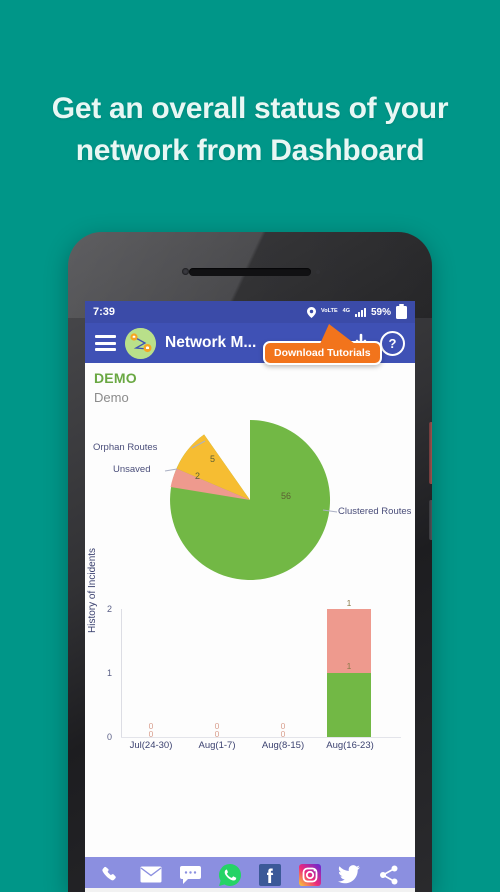 The height and width of the screenshot is (892, 500). I want to click on phone-icon, so click(111, 875).